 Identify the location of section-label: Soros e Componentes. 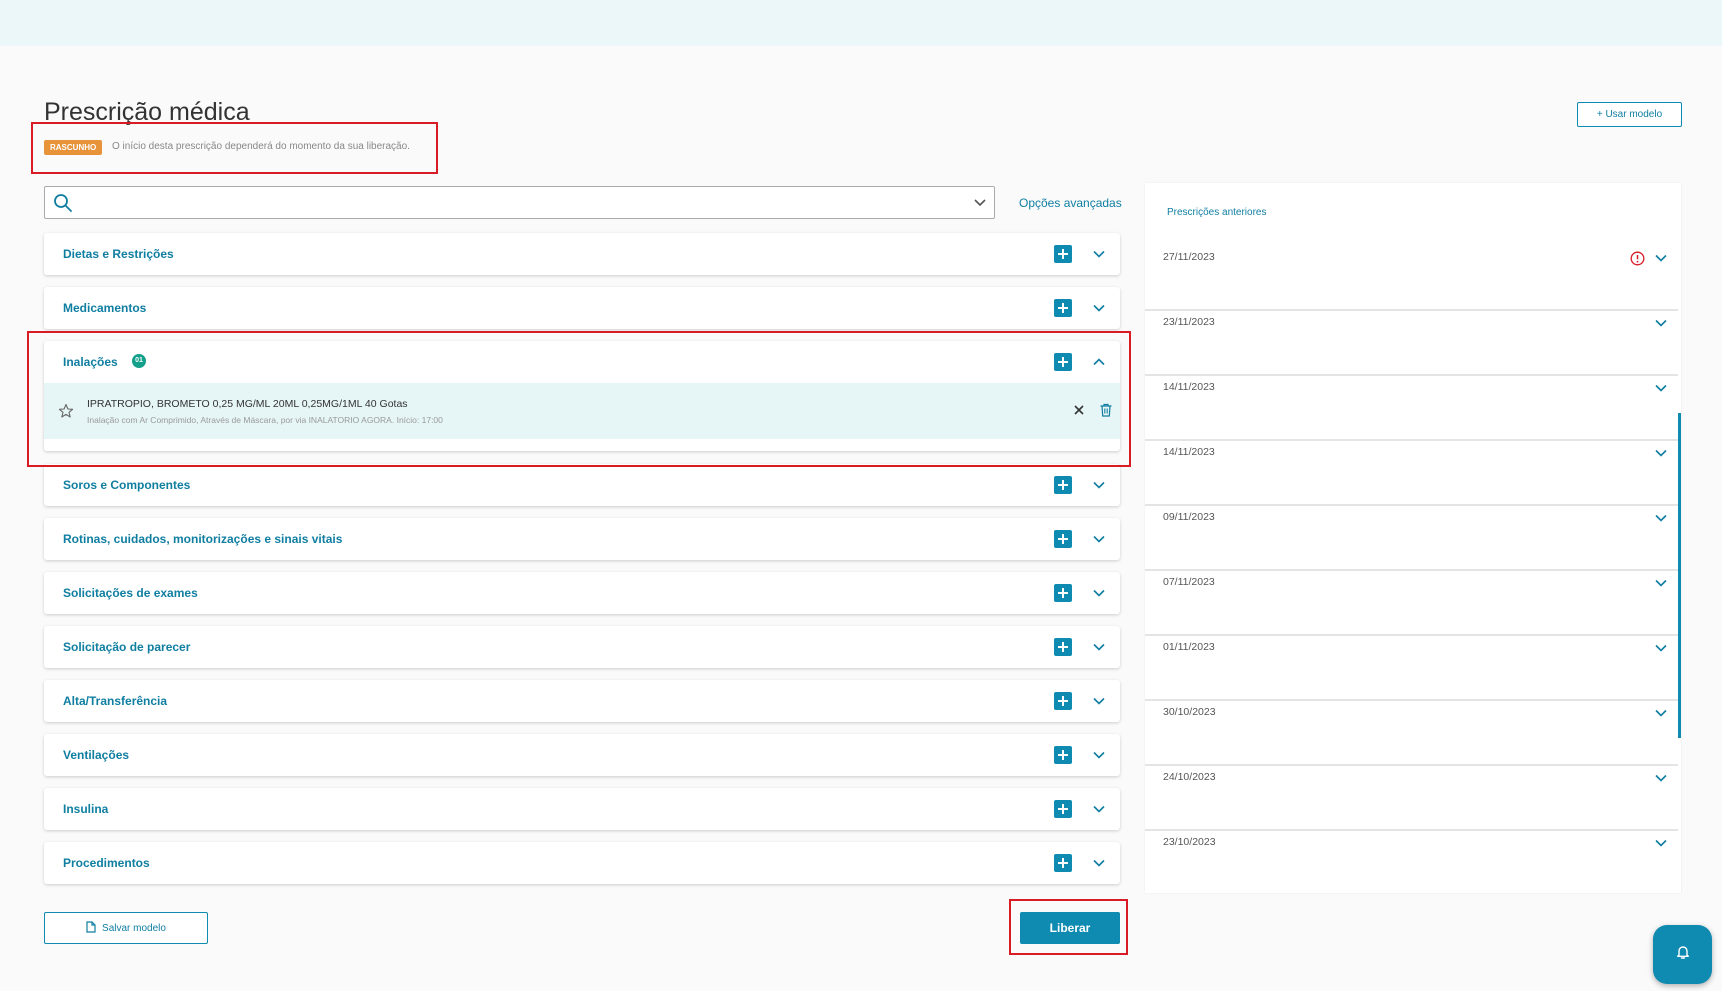
(127, 485).